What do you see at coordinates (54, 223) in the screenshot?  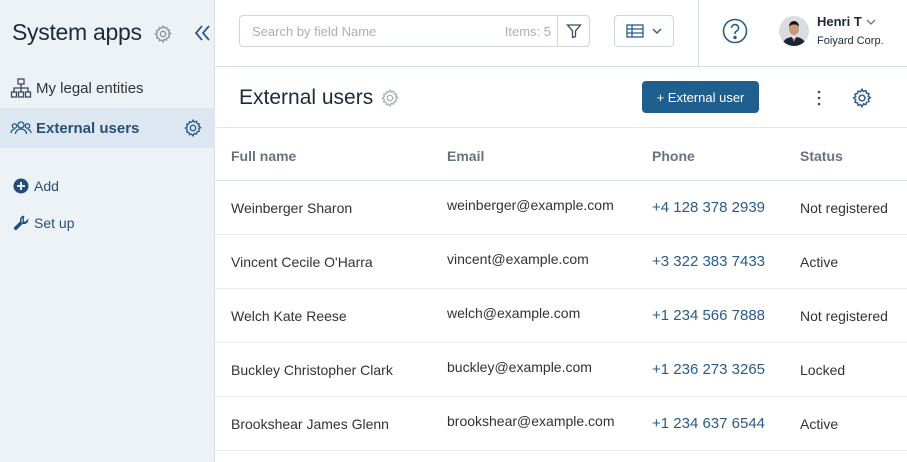 I see `set-up-label: Set up` at bounding box center [54, 223].